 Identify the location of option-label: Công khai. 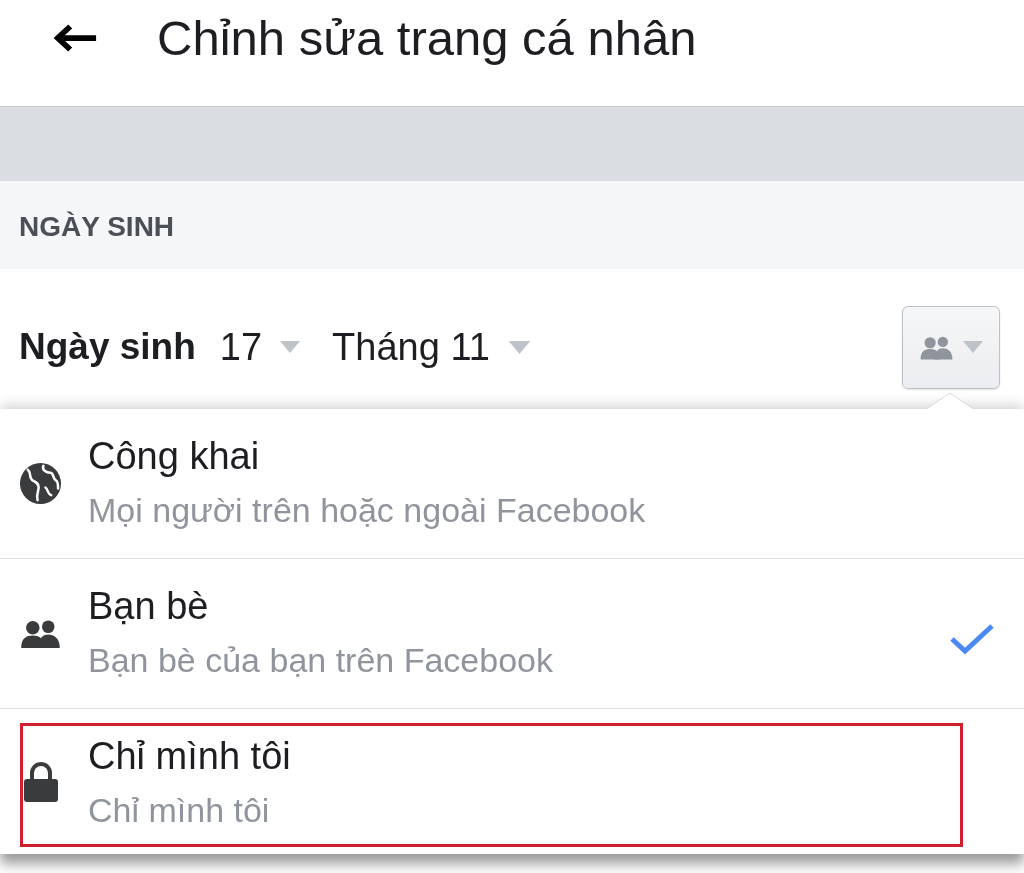
(174, 456).